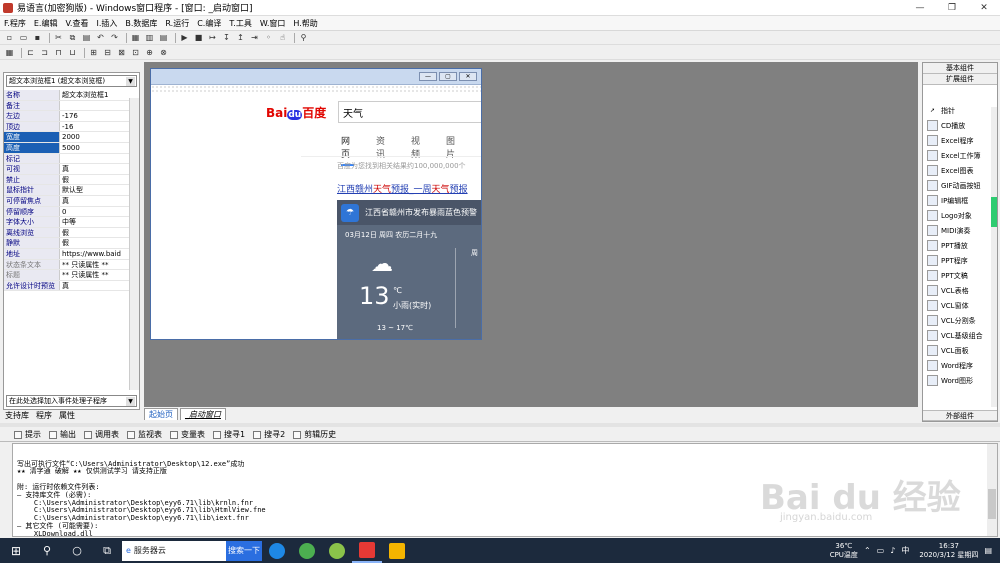 The width and height of the screenshot is (1000, 563). What do you see at coordinates (500, 425) in the screenshot?
I see `splitter` at bounding box center [500, 425].